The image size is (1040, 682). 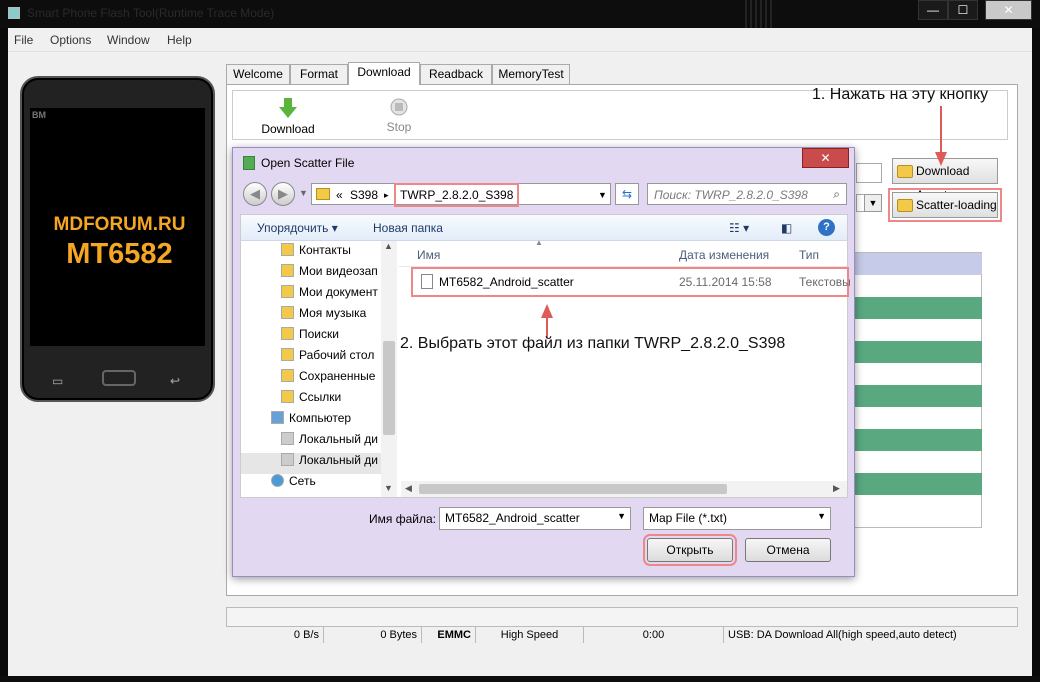 I want to click on dialog-app-icon, so click(x=249, y=163).